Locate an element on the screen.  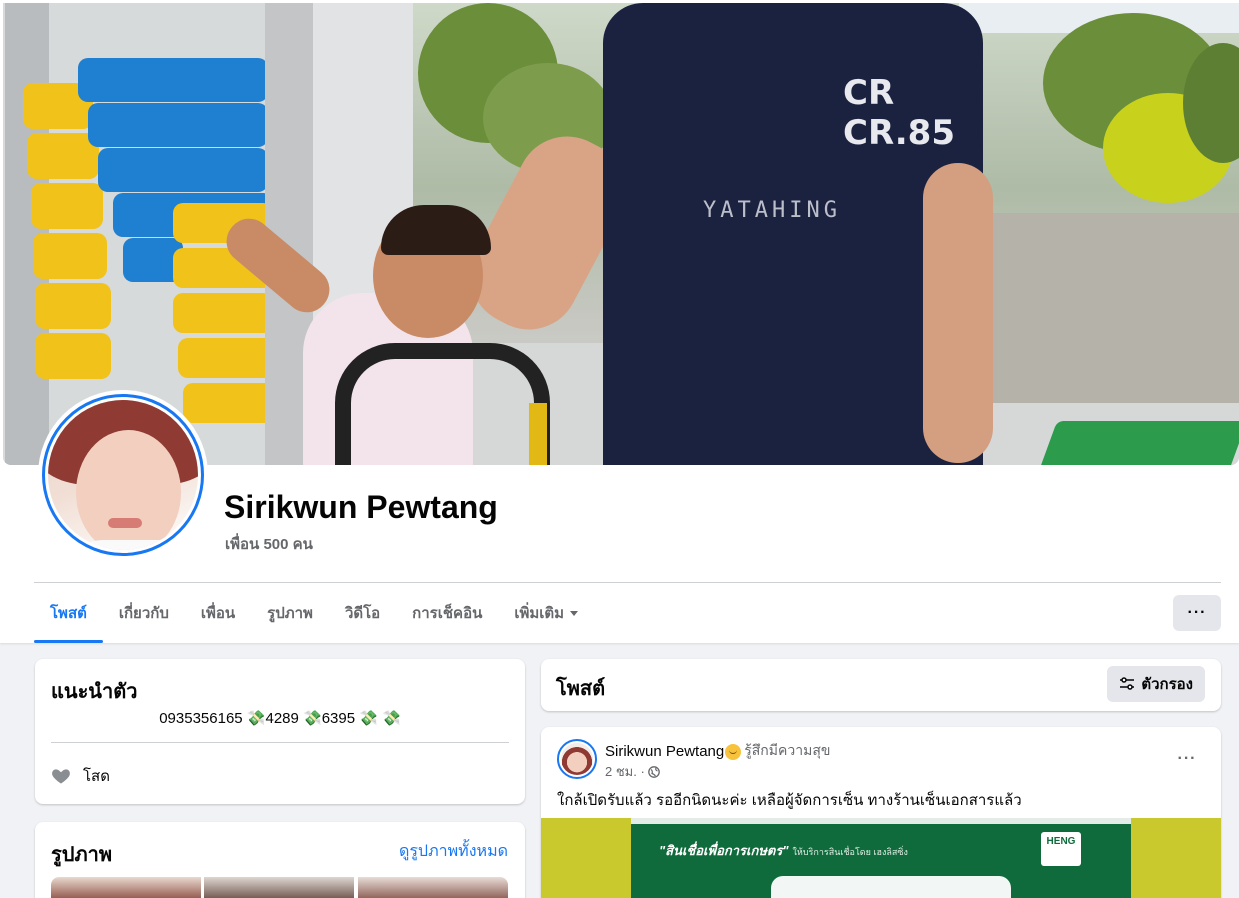
chevron-down-icon is located at coordinates (574, 613).